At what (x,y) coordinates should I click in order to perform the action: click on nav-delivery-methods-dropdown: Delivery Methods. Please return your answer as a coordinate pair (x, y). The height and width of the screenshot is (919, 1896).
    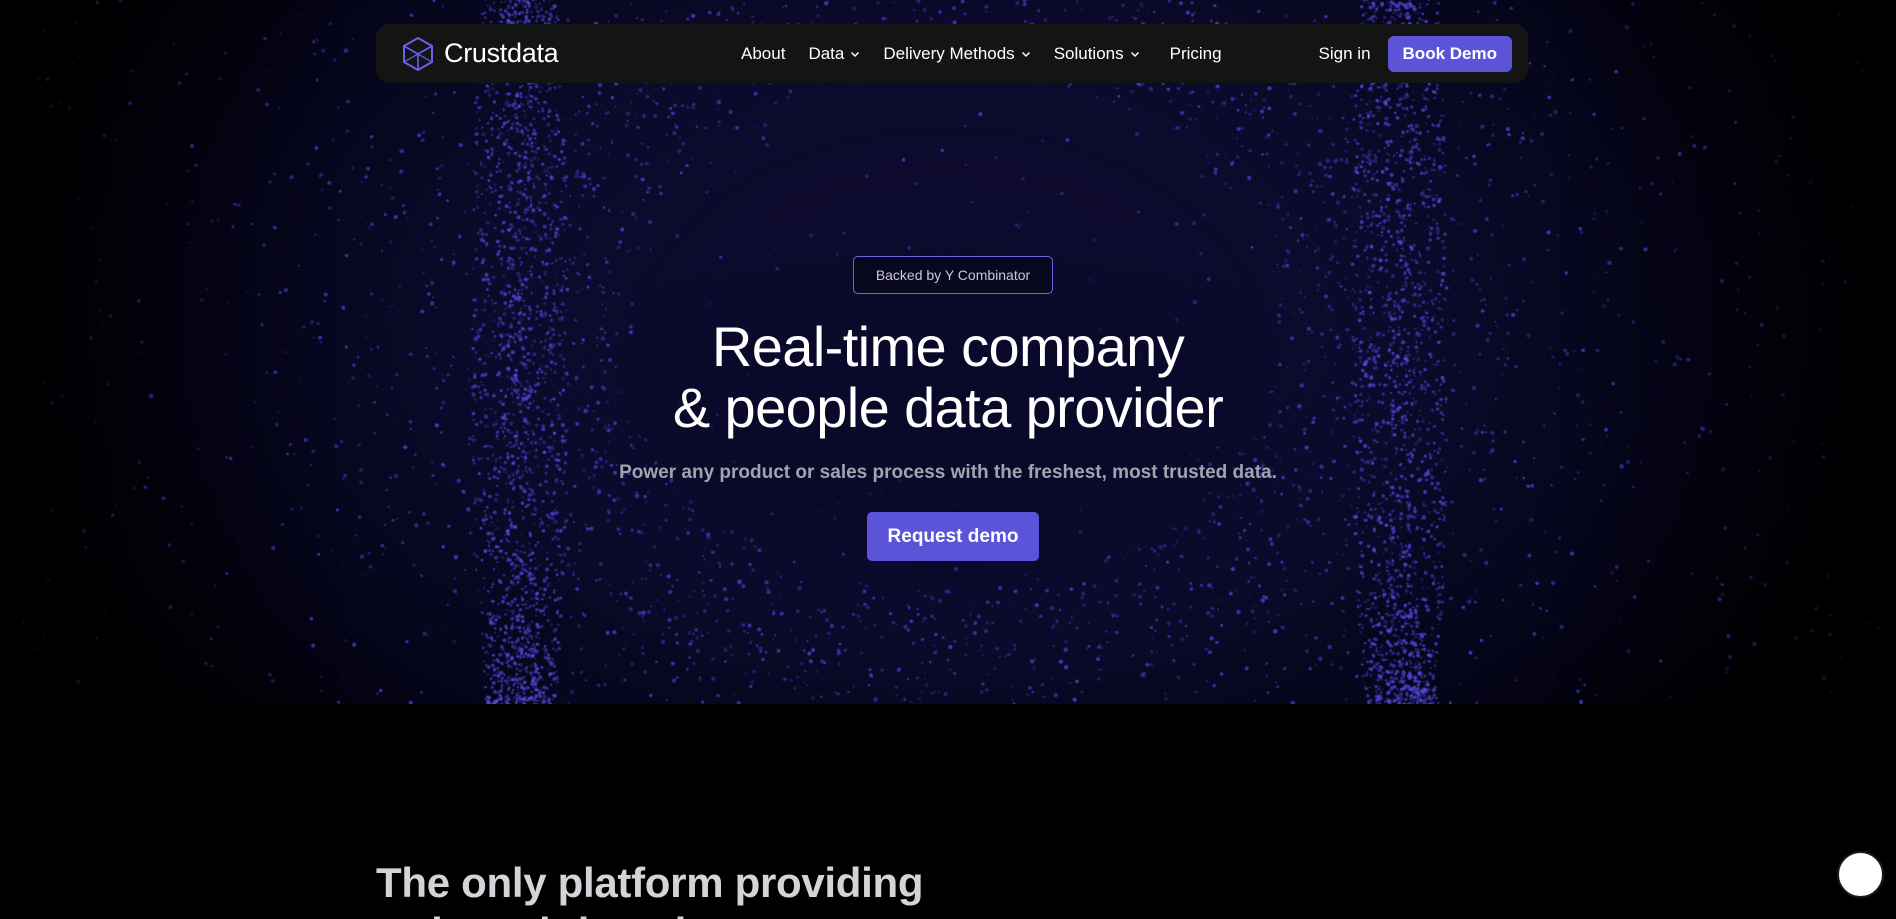
    Looking at the image, I should click on (956, 54).